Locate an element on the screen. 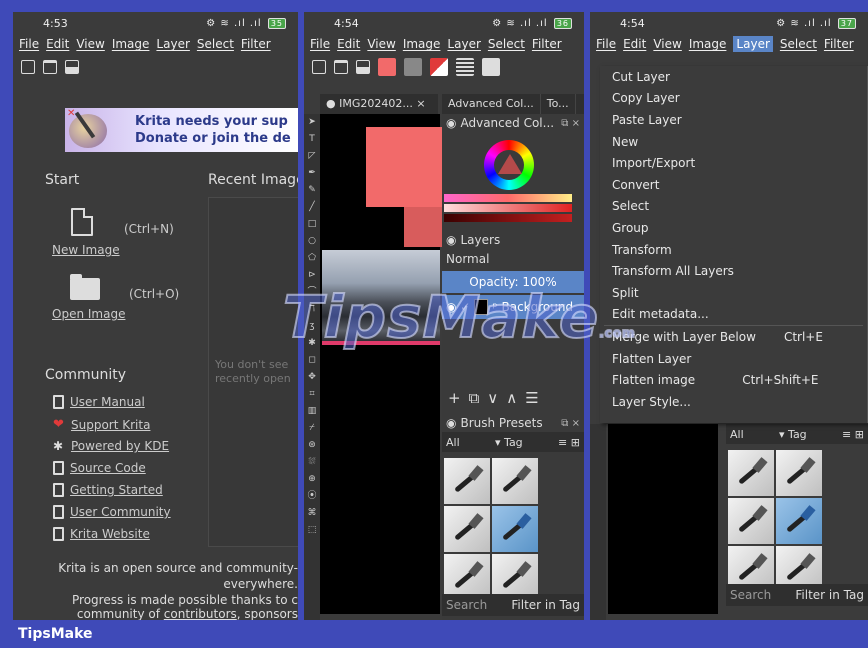 The image size is (868, 648). menu-item-copy-layer: Copy Layer is located at coordinates (733, 99).